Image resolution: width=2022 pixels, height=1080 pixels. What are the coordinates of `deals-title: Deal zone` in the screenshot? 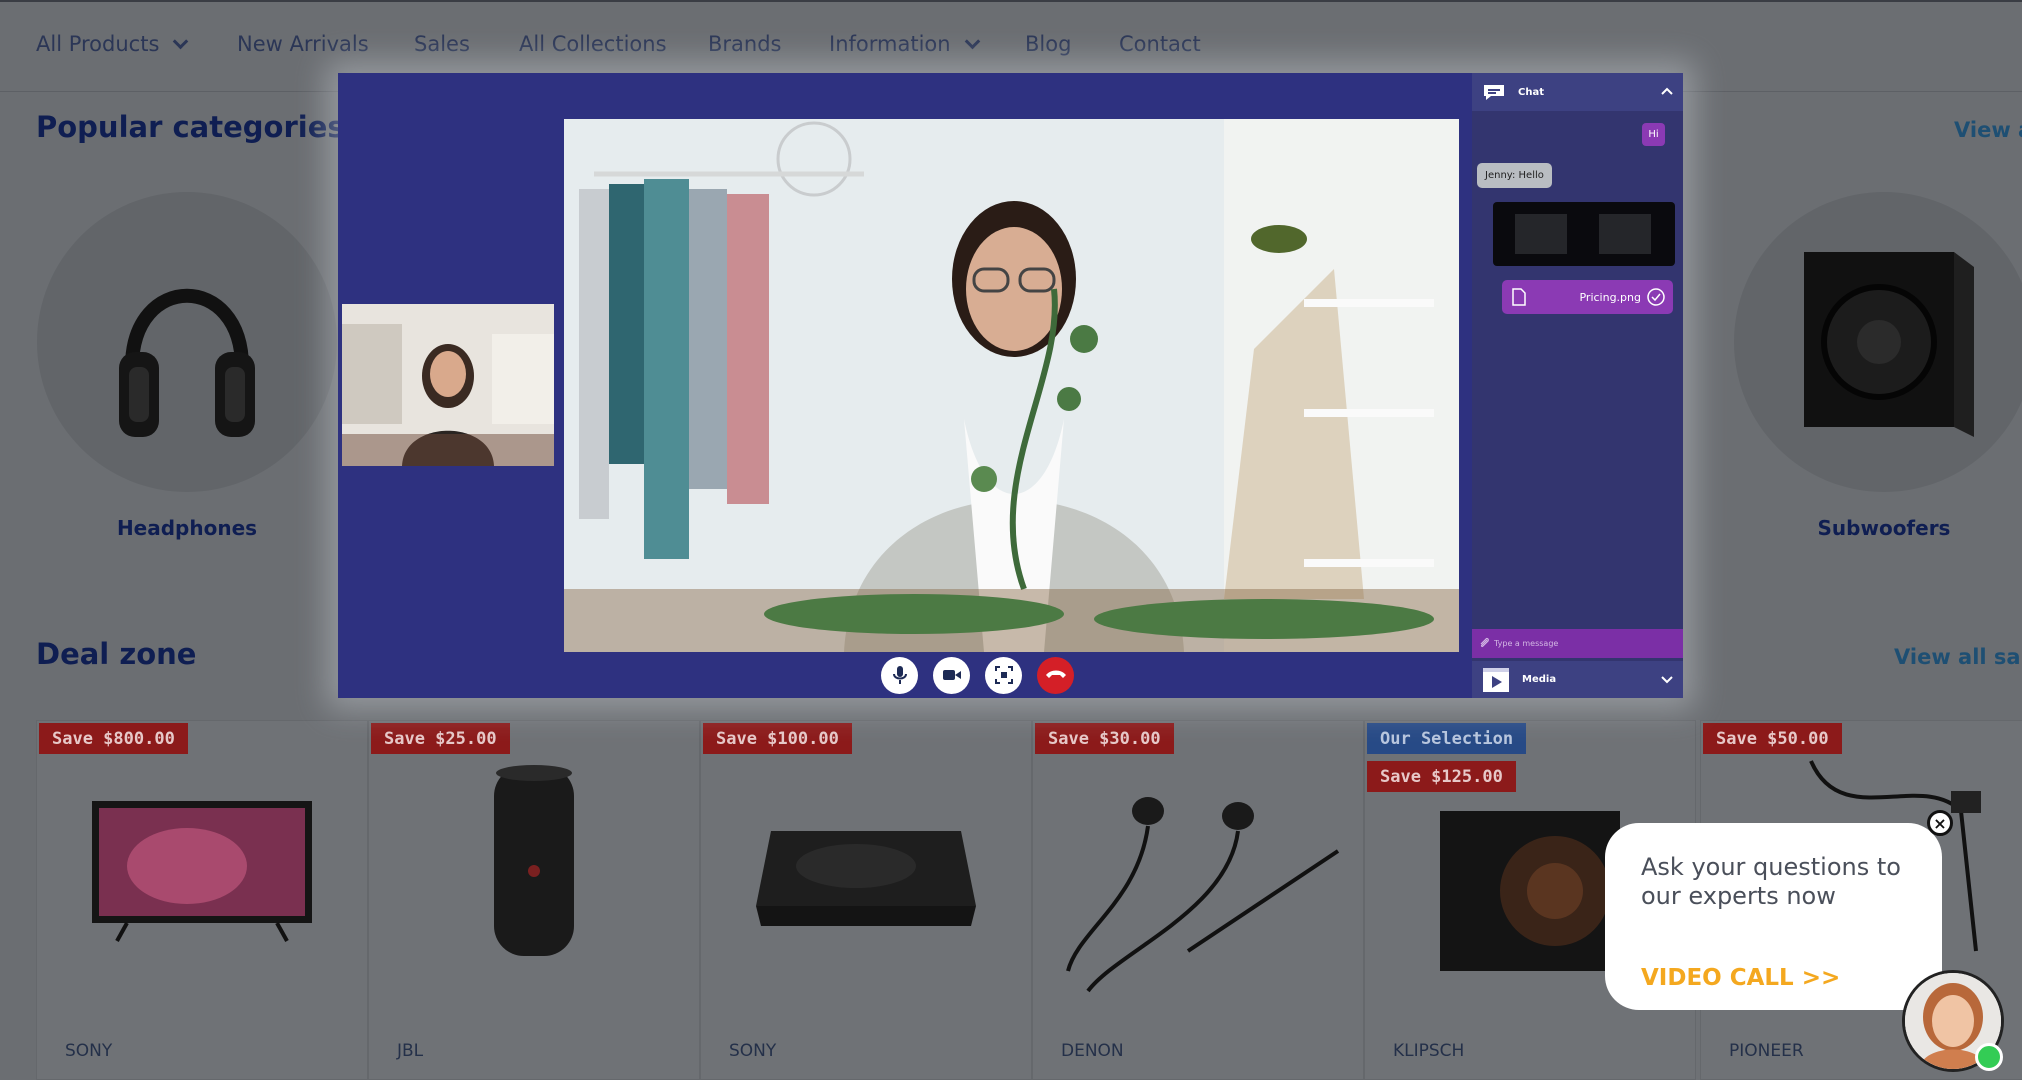 It's located at (116, 654).